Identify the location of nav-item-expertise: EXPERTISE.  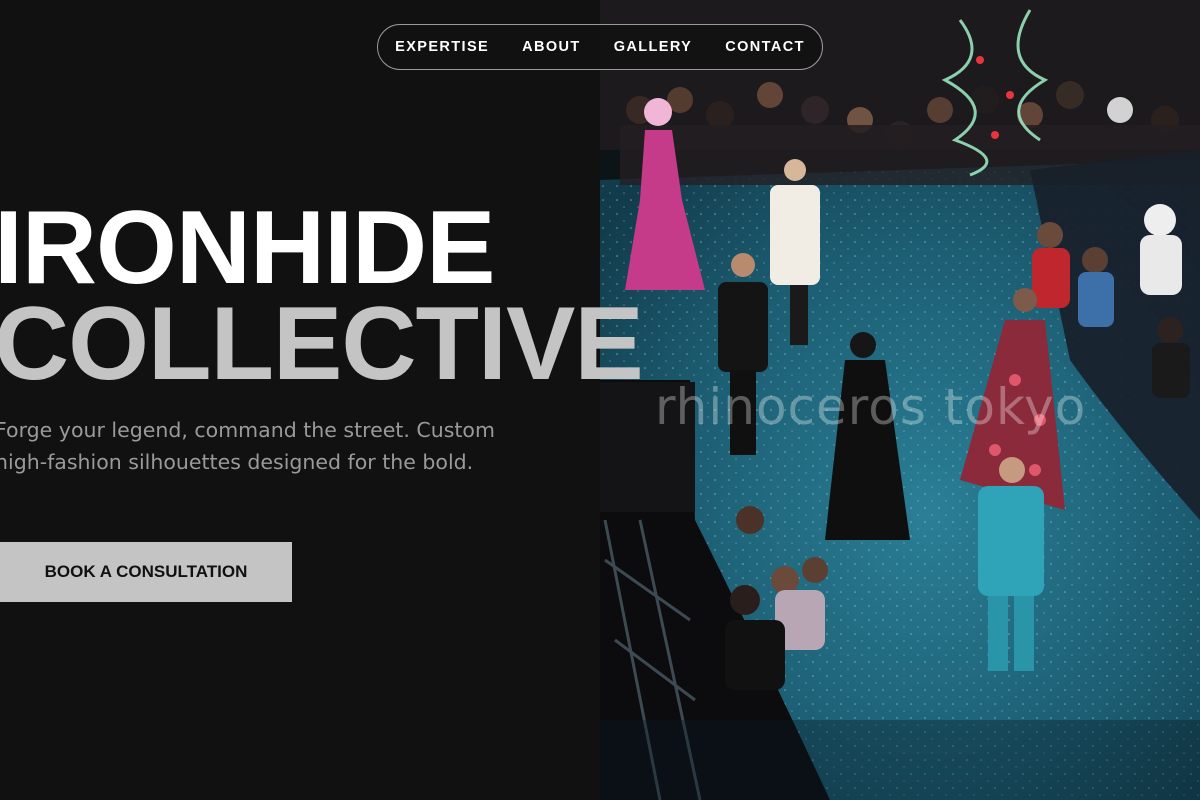
(442, 47).